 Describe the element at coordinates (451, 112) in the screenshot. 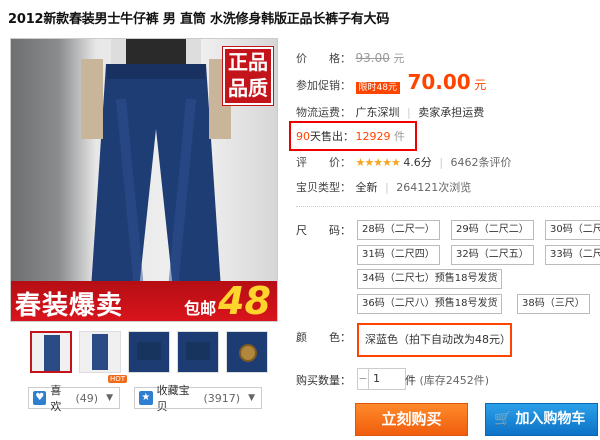

I see `shipping-policy: 卖家承担运费` at that location.